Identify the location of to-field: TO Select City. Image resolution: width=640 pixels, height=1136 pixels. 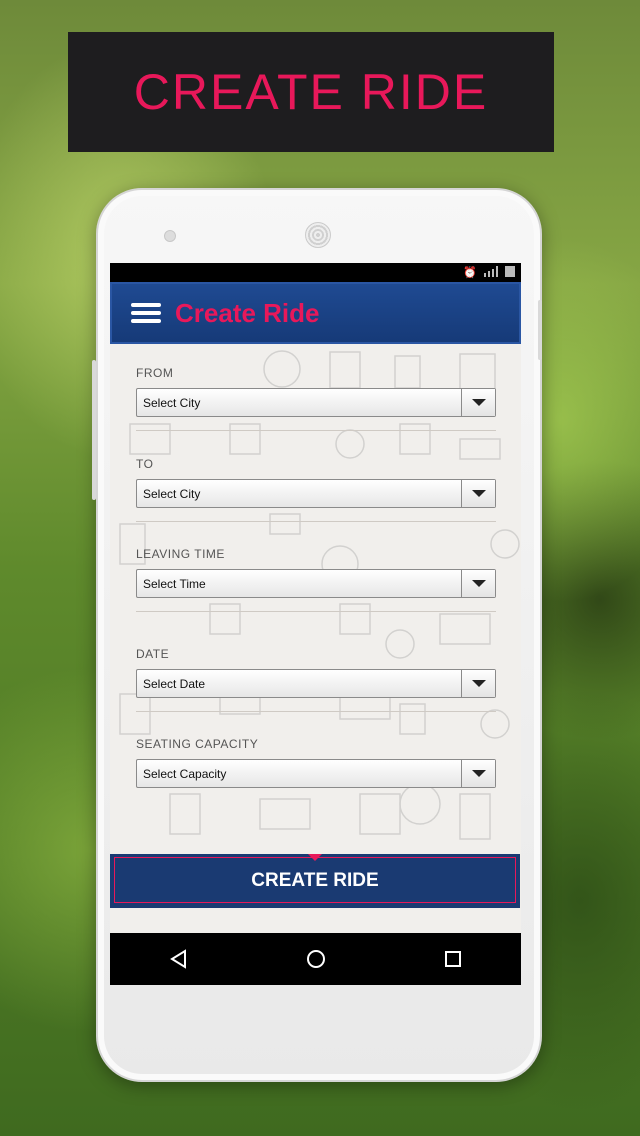
(316, 482).